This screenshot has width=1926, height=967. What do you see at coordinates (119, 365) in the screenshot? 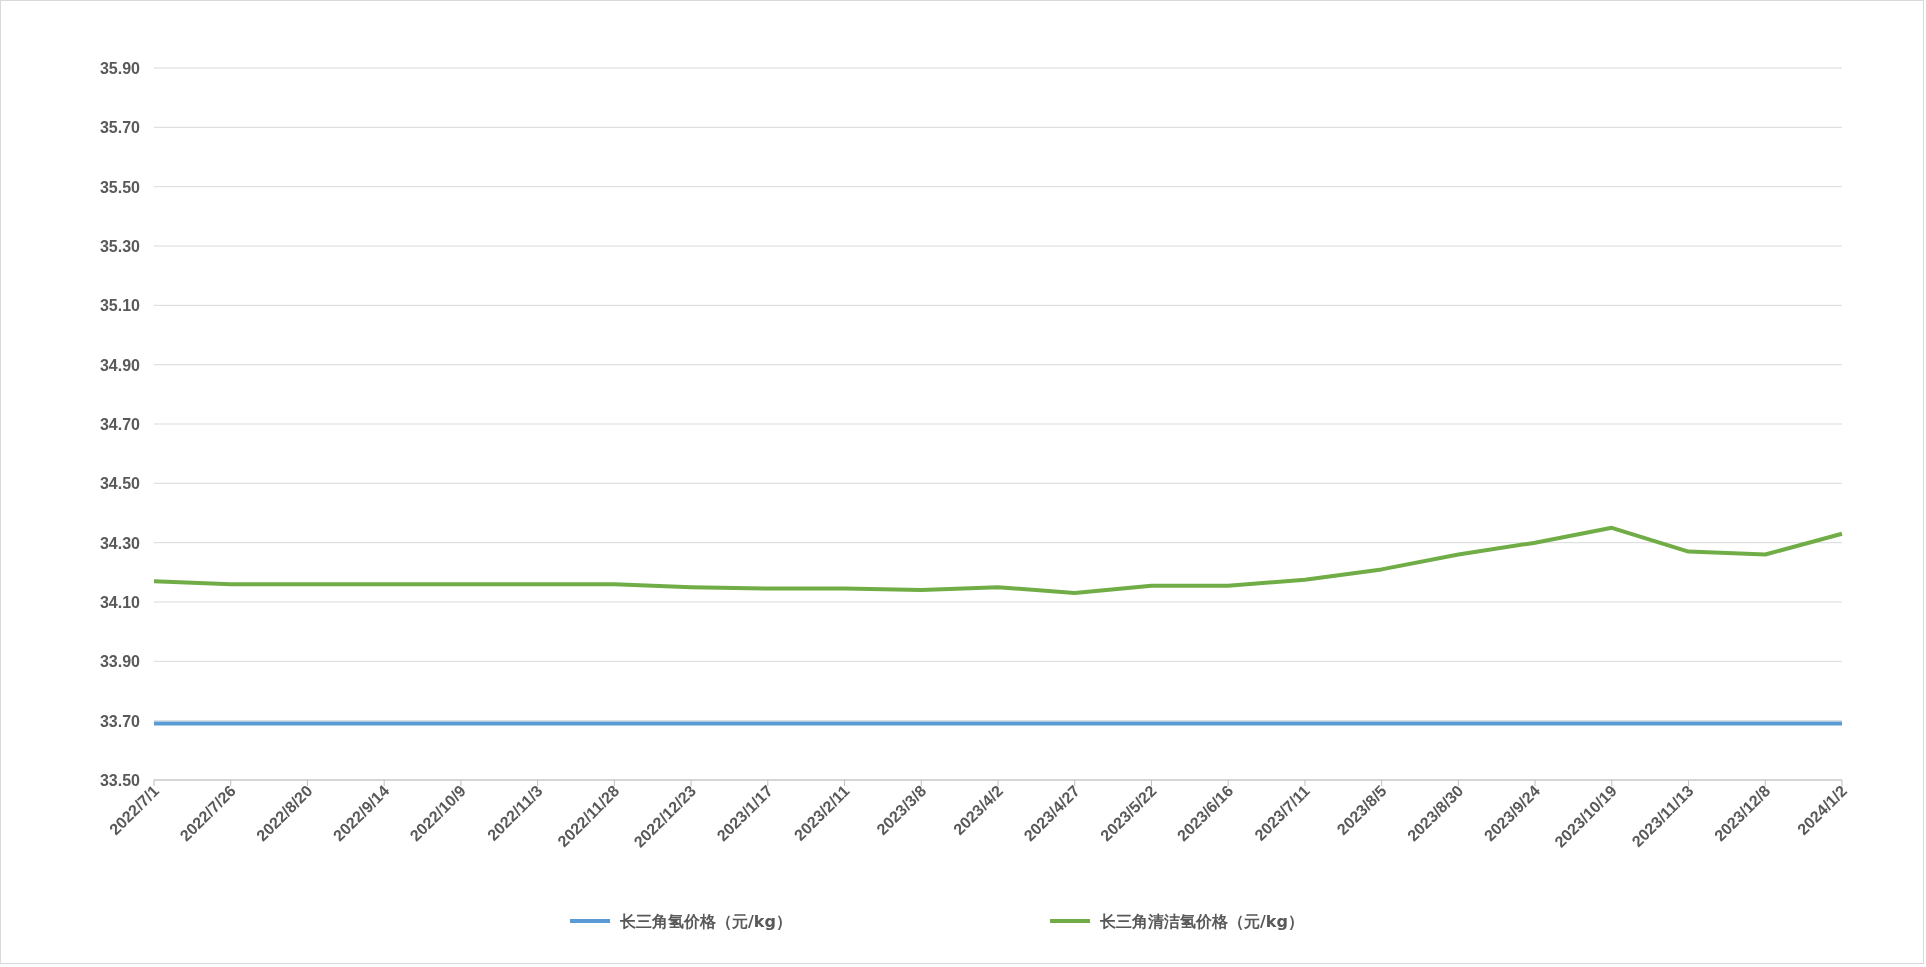
I see `y-tick-label: 34.90` at bounding box center [119, 365].